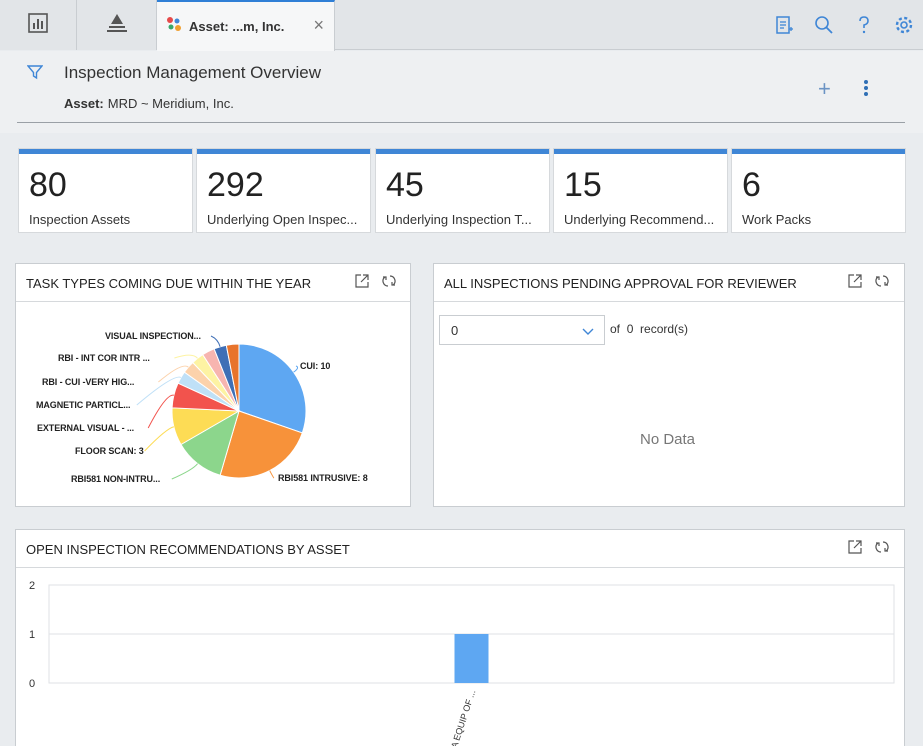 This screenshot has height=746, width=923. Describe the element at coordinates (455, 330) in the screenshot. I see `page-select-value: 0` at that location.